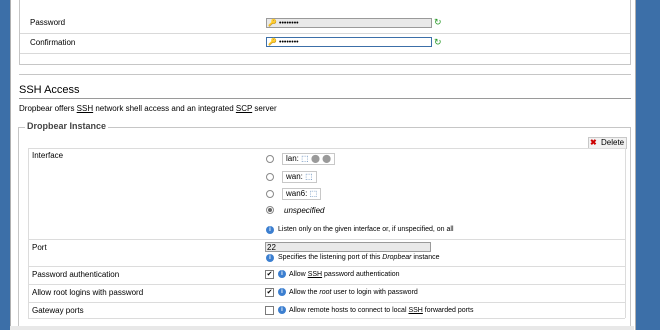  What do you see at coordinates (397, 257) in the screenshot?
I see `port-hint-em: Dropbear` at bounding box center [397, 257].